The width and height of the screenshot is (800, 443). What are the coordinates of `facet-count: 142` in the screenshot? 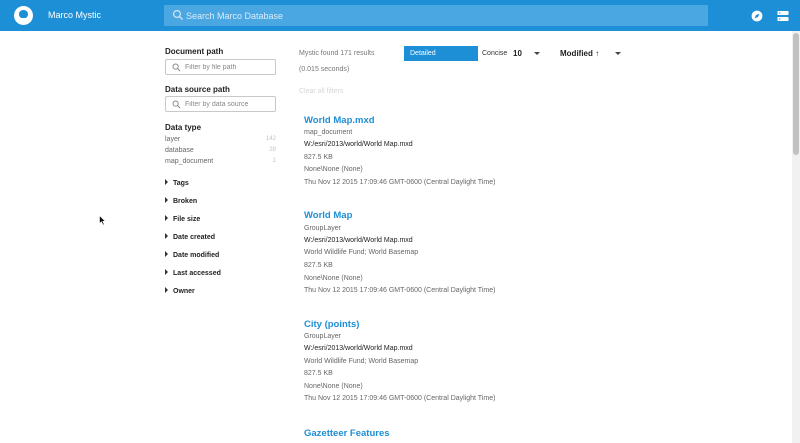 It's located at (270, 139).